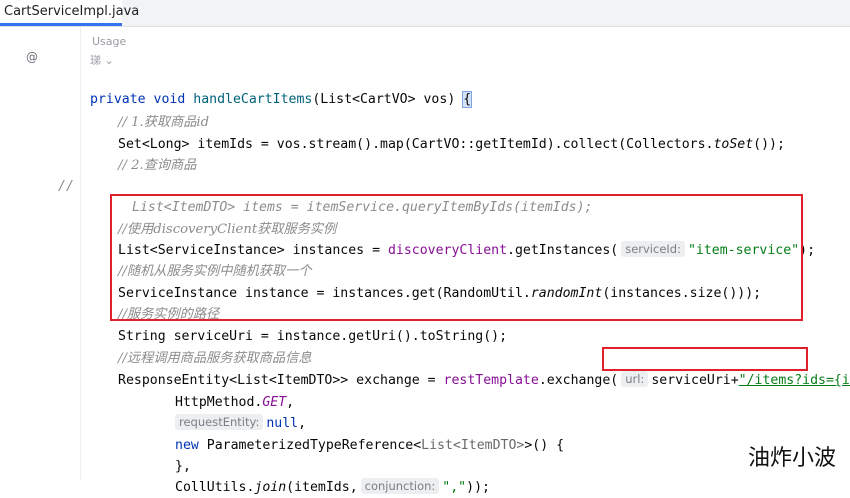 Image resolution: width=850 pixels, height=498 pixels. What do you see at coordinates (425, 153) in the screenshot?
I see `code-line-comment-2: // 2.查询商品` at bounding box center [425, 153].